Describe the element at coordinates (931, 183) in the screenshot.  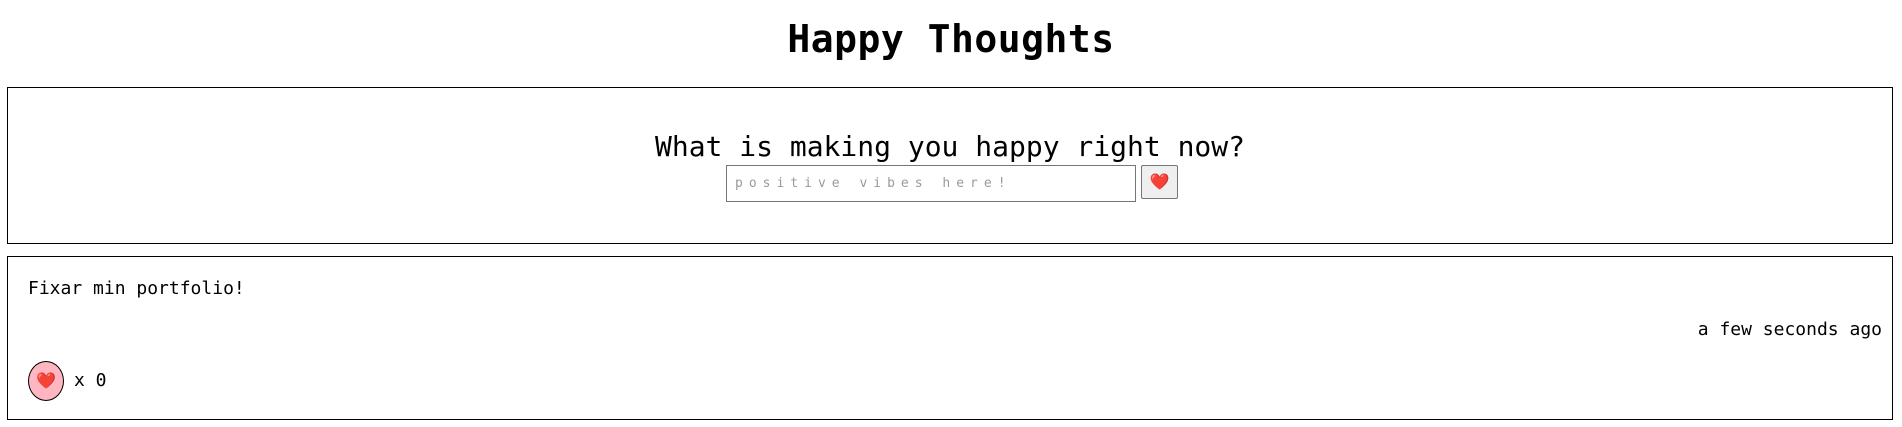
I see `thought-input` at that location.